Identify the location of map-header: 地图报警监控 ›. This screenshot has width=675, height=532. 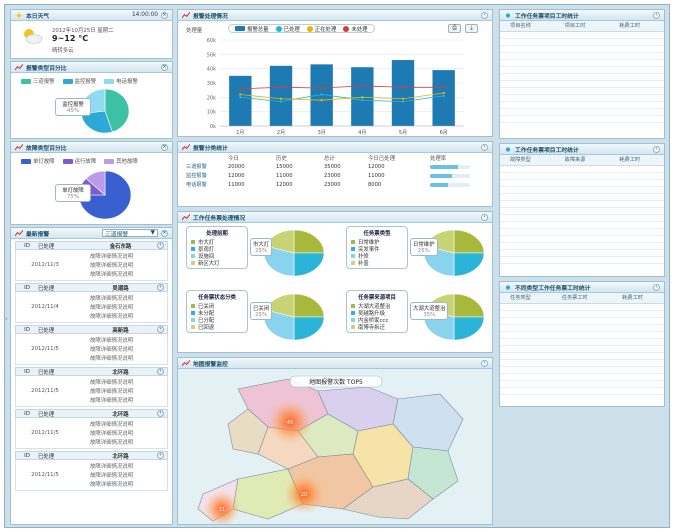
(335, 363).